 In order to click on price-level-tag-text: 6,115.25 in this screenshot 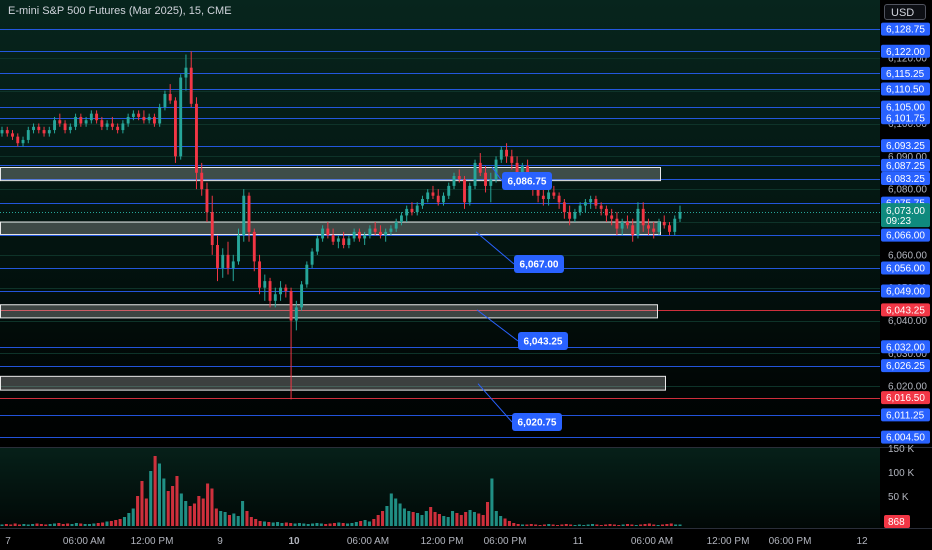, I will do `click(905, 74)`.